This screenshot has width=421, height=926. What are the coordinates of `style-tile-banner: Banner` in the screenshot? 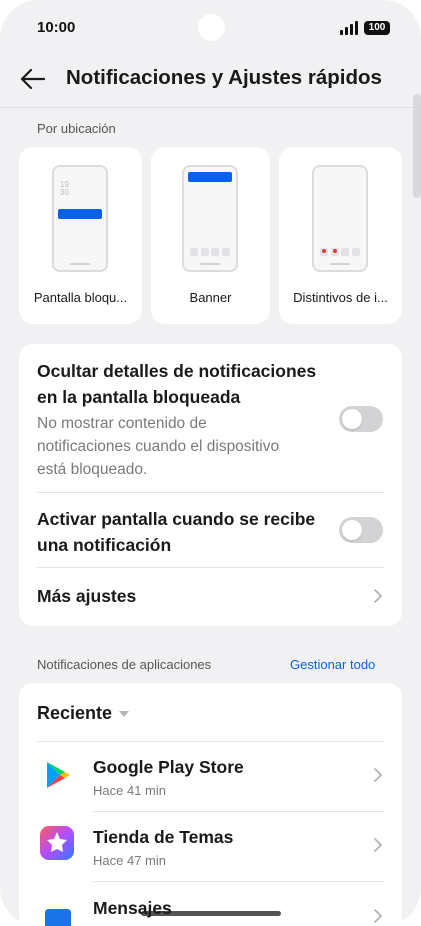 It's located at (210, 235).